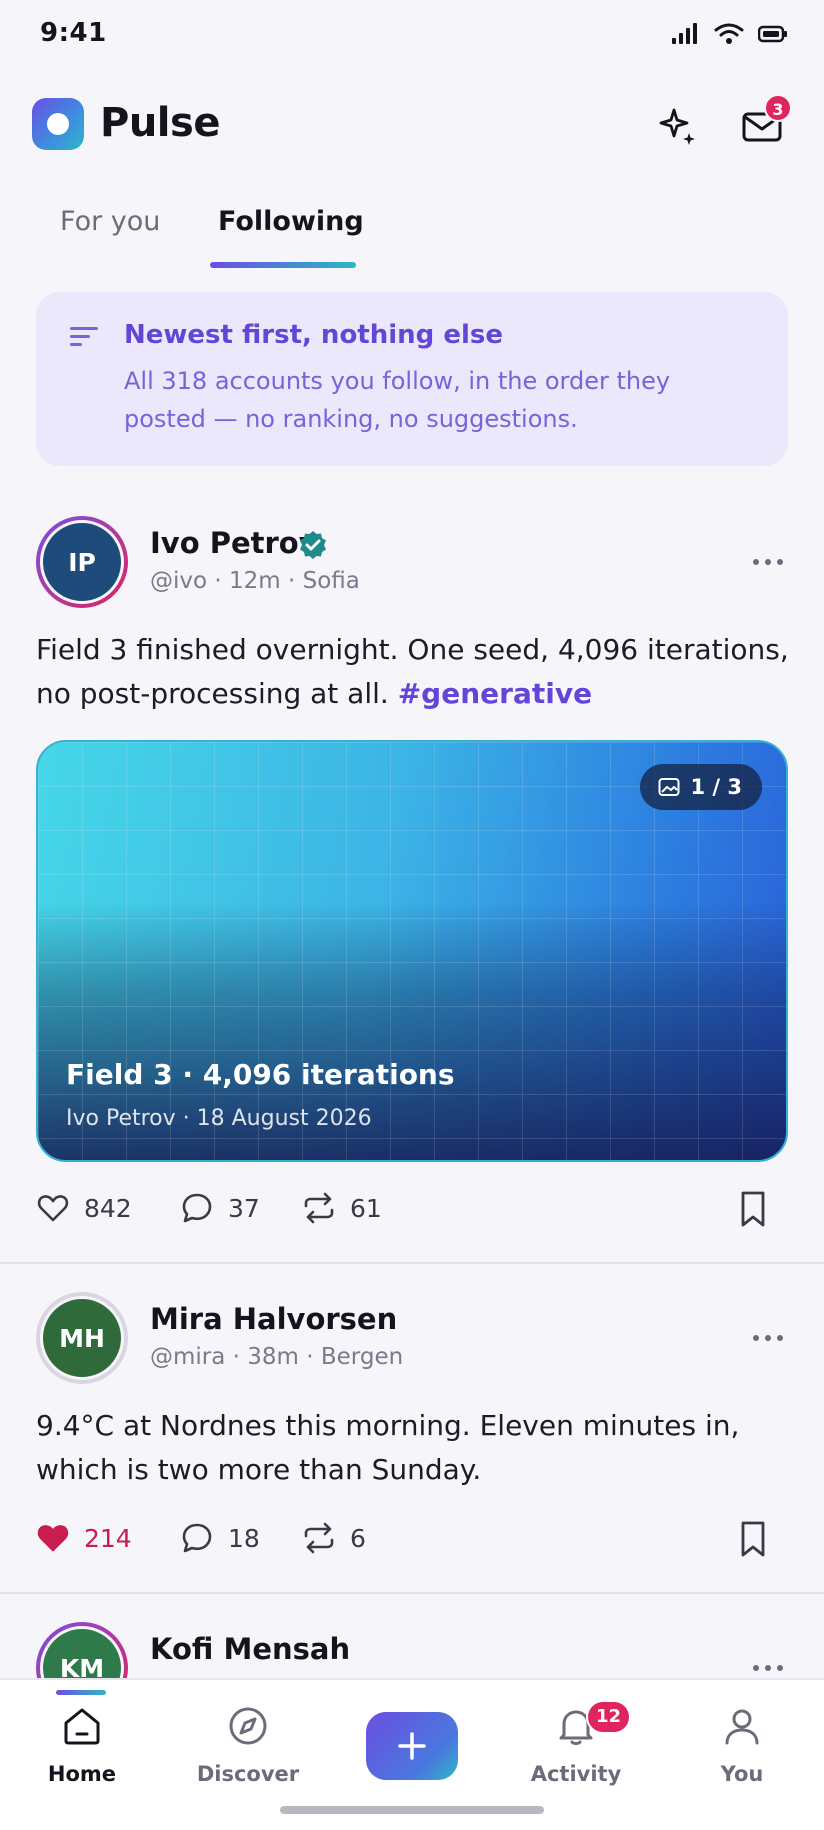 This screenshot has height=1830, width=824. I want to click on comment-button: 18, so click(220, 1538).